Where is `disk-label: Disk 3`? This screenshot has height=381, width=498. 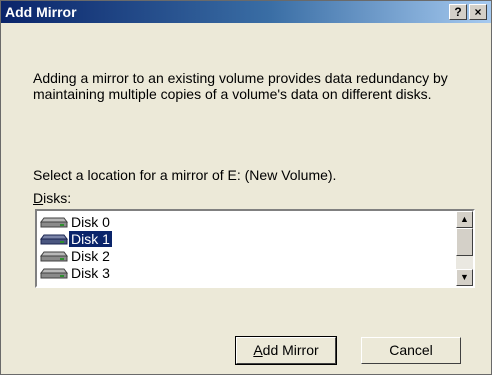
disk-label: Disk 3 is located at coordinates (90, 272).